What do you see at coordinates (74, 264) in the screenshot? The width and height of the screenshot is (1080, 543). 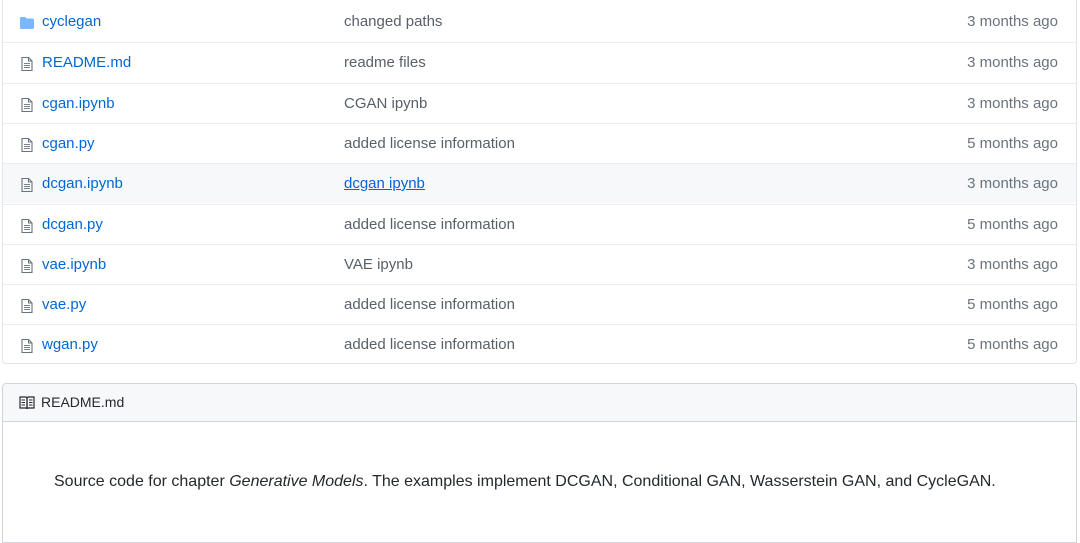 I see `file-link: vae.ipynb` at bounding box center [74, 264].